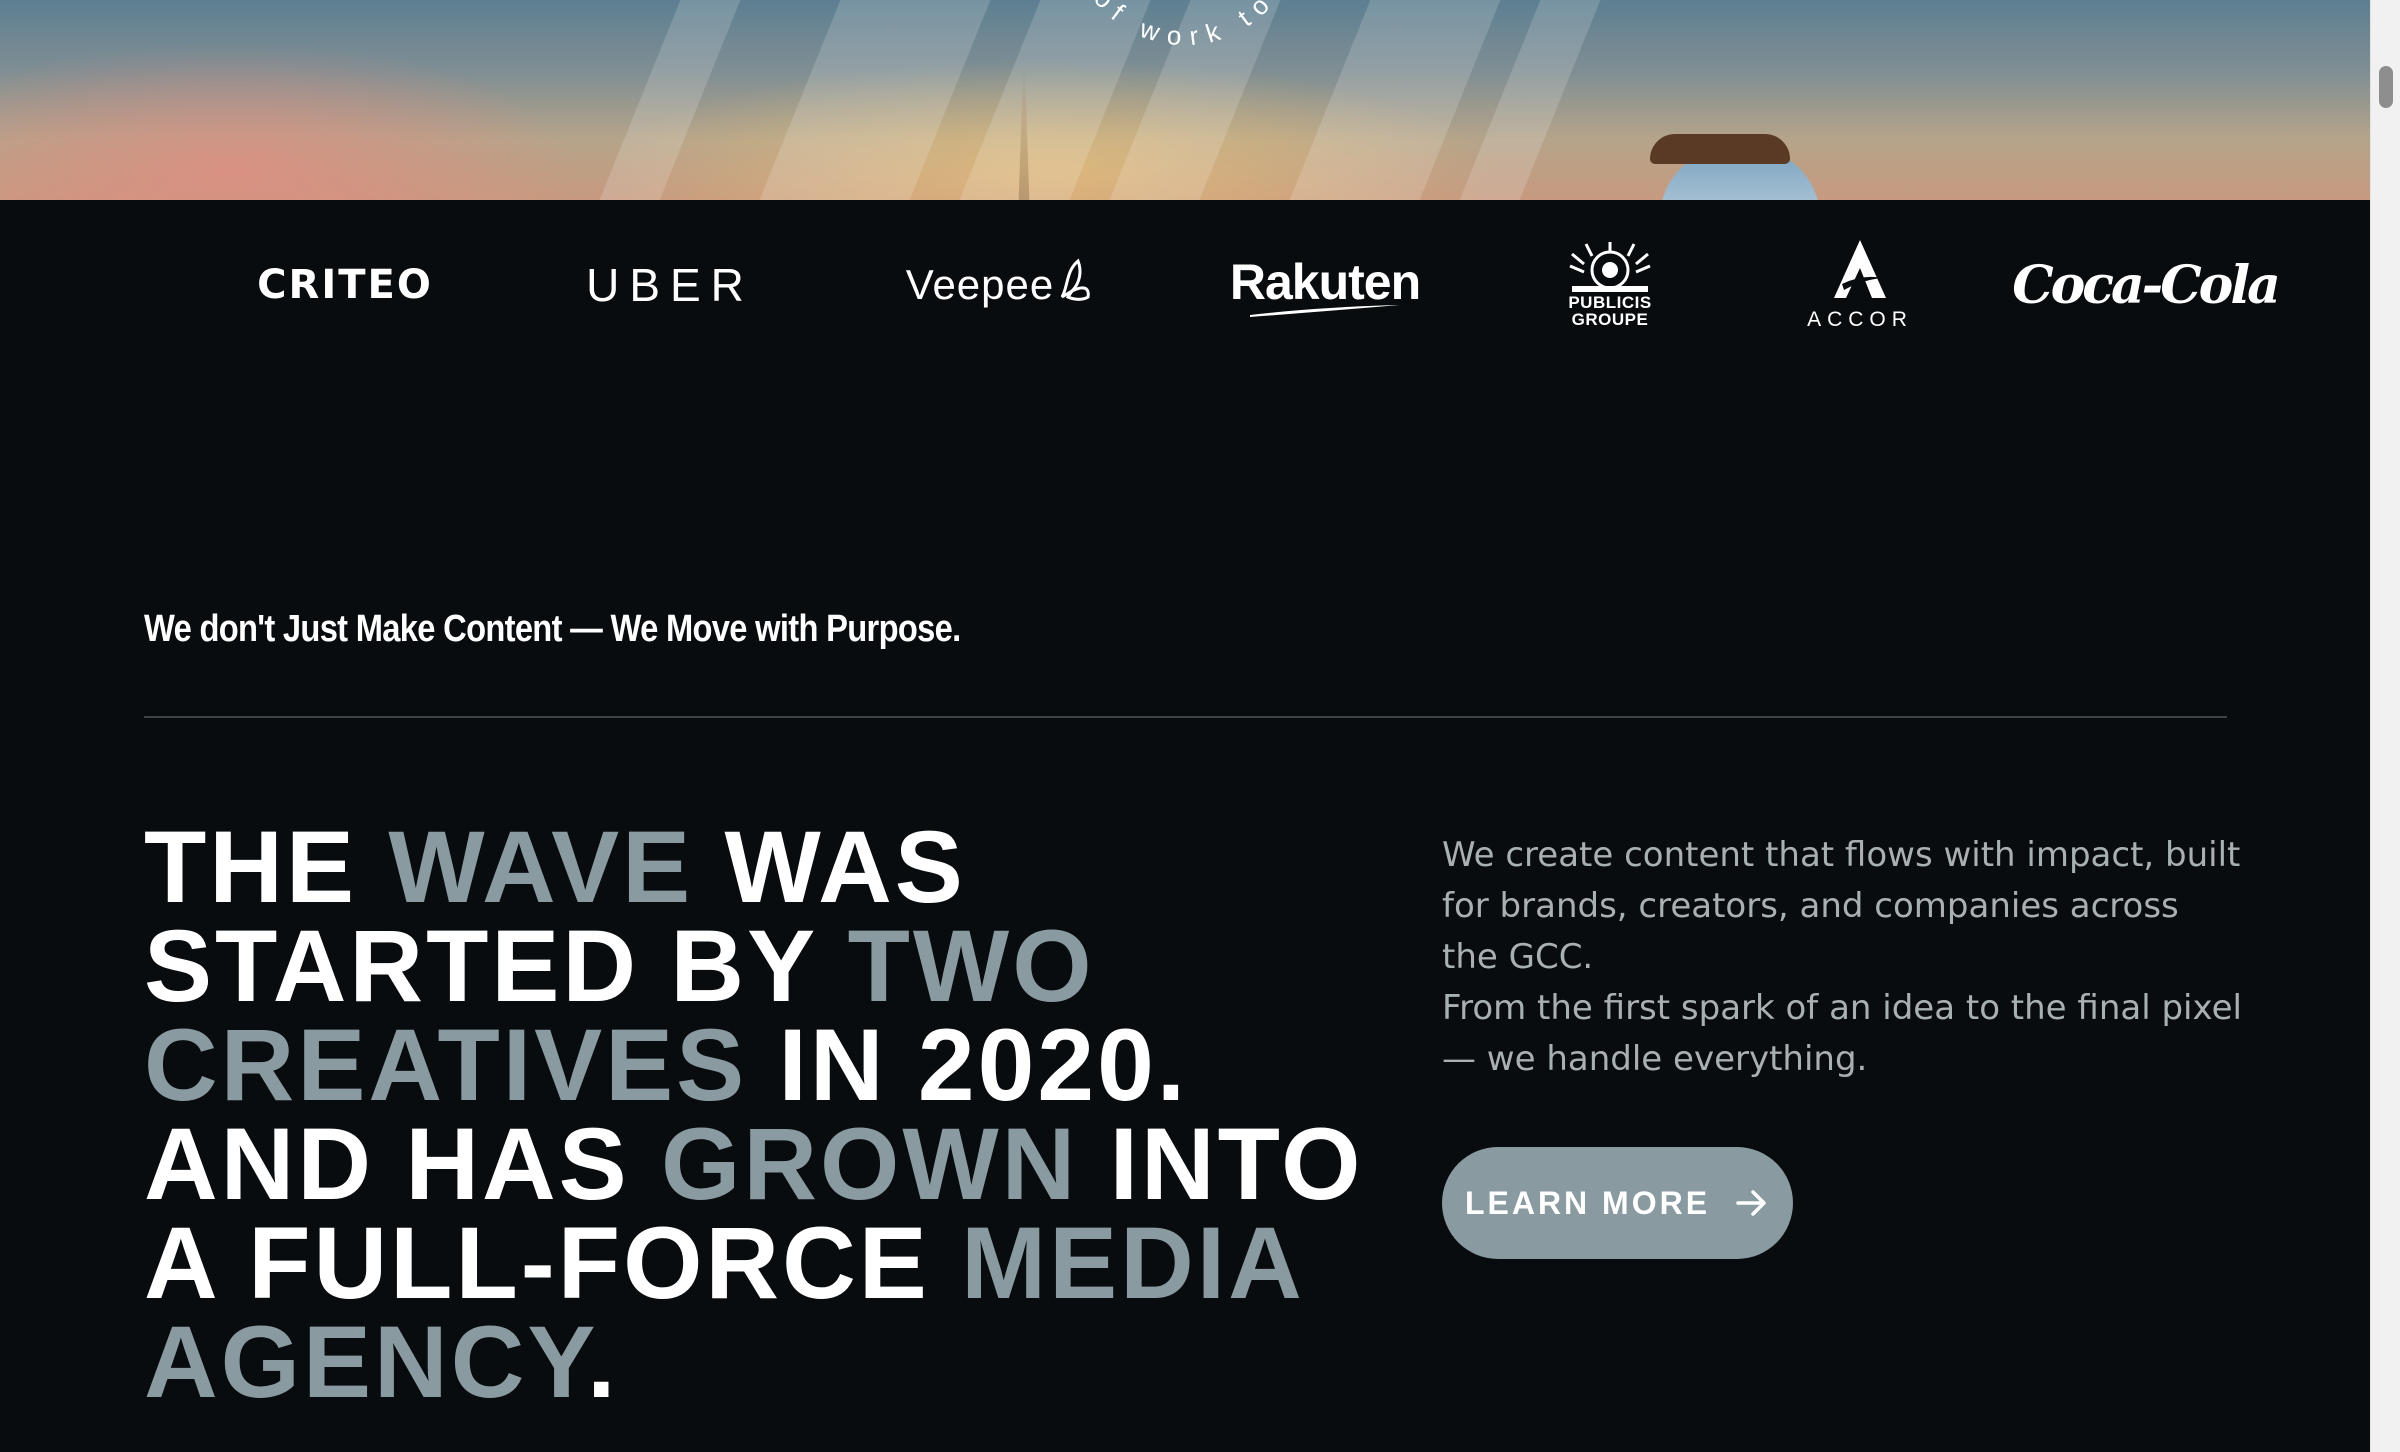 The width and height of the screenshot is (2400, 1452). I want to click on learn-more-button: Learn More, so click(1617, 1203).